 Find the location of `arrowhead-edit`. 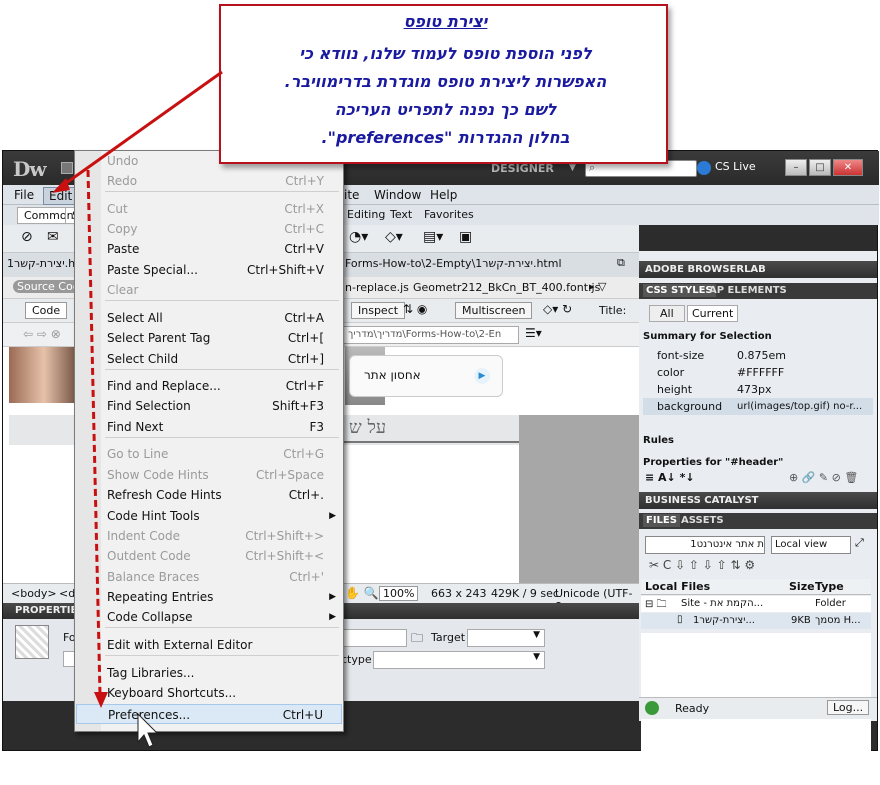

arrowhead-edit is located at coordinates (61, 185).